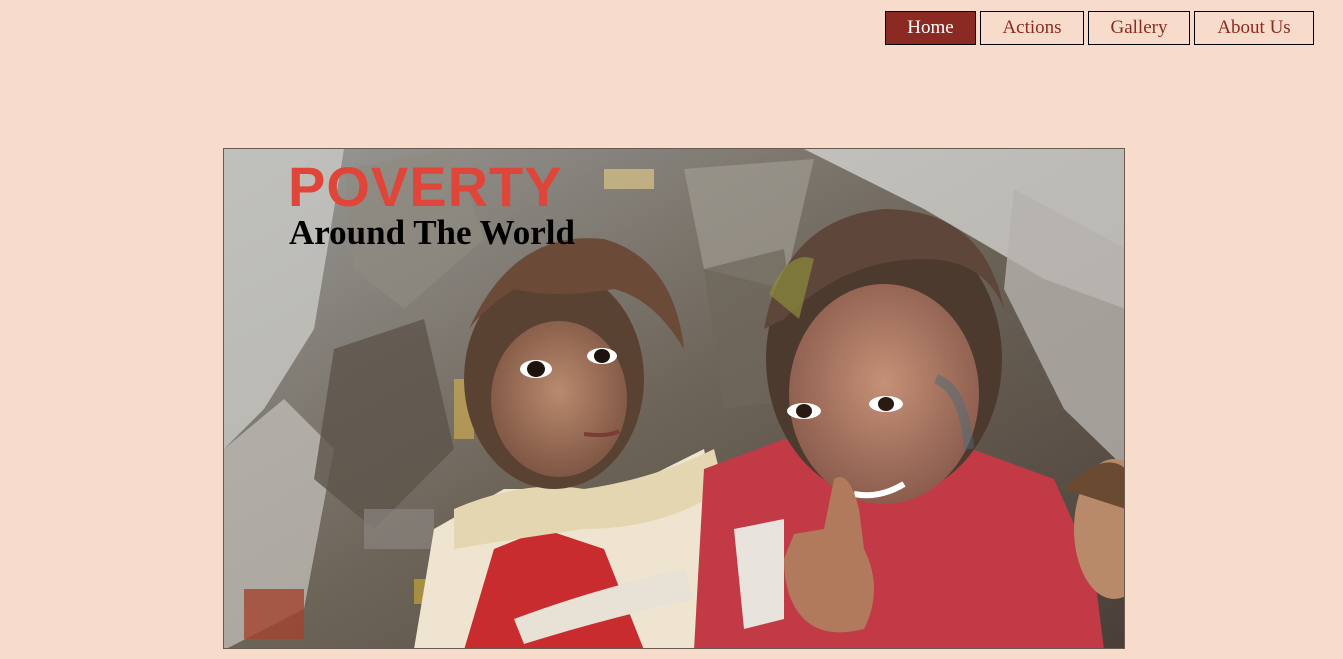  What do you see at coordinates (425, 186) in the screenshot?
I see `hero-title: POVERTY` at bounding box center [425, 186].